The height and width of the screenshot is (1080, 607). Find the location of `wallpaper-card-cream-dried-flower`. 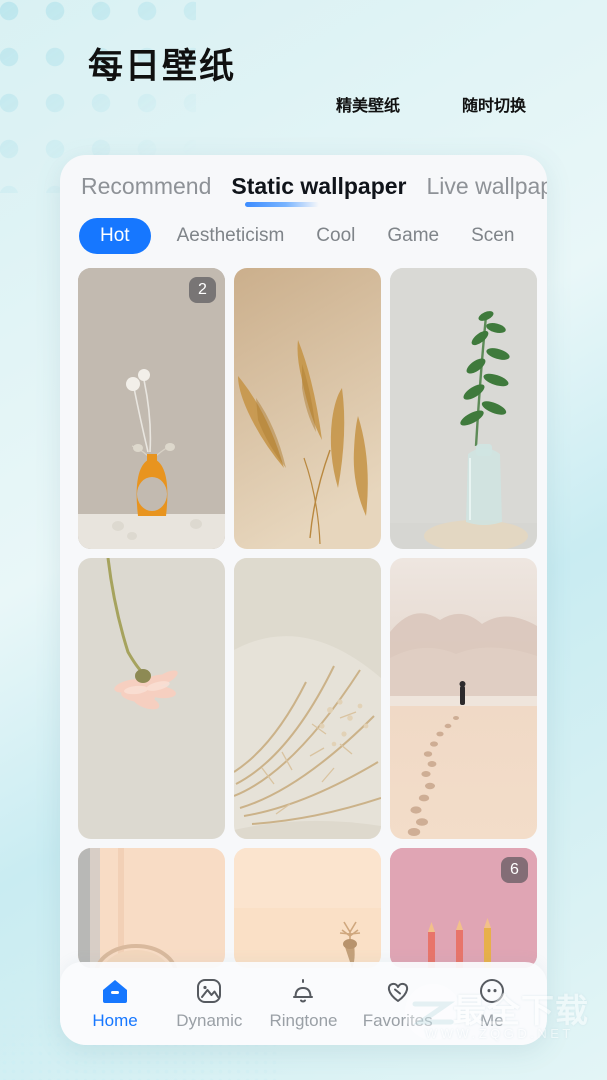

wallpaper-card-cream-dried-flower is located at coordinates (307, 908).